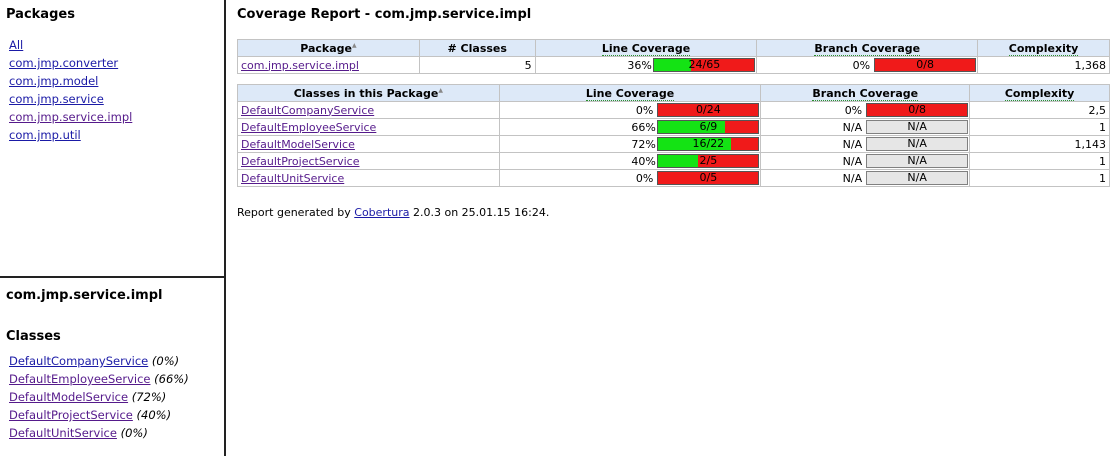  I want to click on header-label: Classes in this Package, so click(366, 93).